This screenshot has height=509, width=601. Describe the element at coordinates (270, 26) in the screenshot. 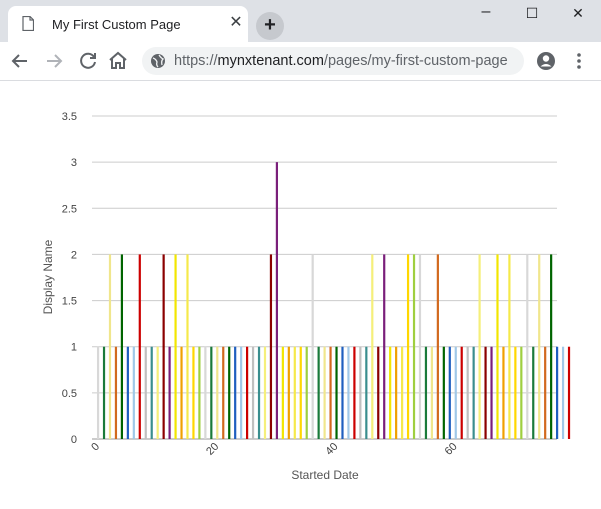

I see `new-tab-button: +` at that location.